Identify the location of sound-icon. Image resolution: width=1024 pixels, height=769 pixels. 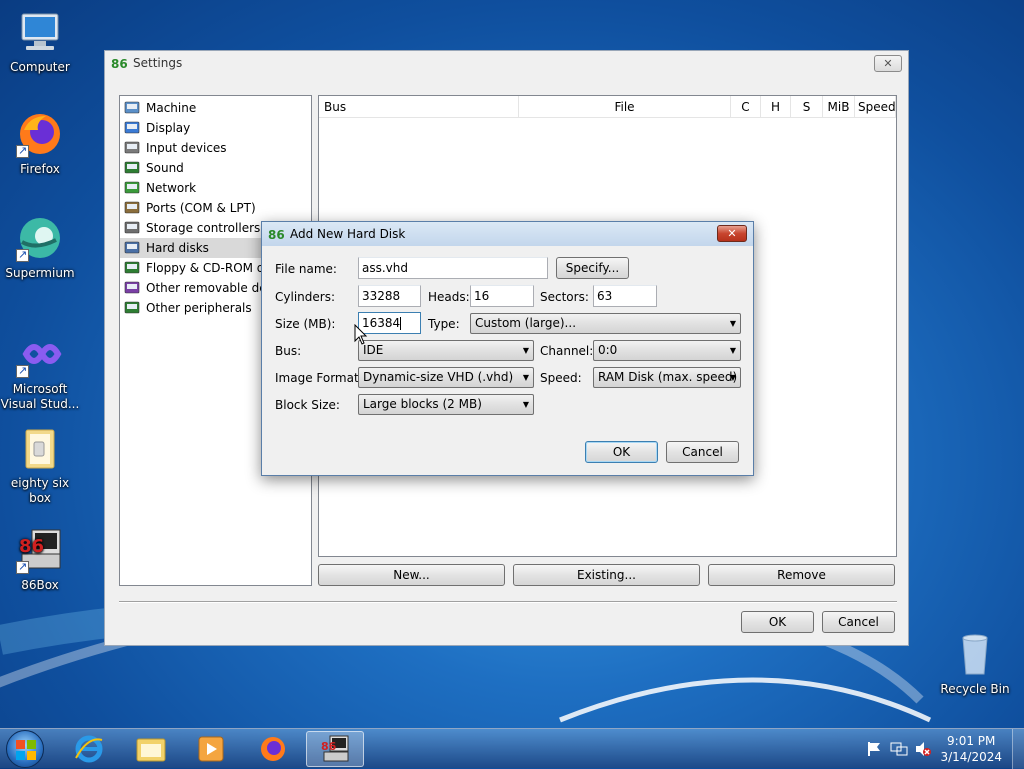
(132, 167).